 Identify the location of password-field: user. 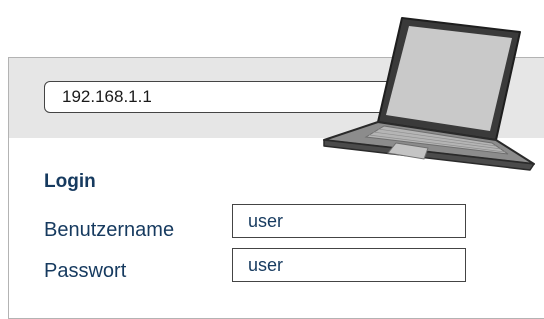
(349, 265).